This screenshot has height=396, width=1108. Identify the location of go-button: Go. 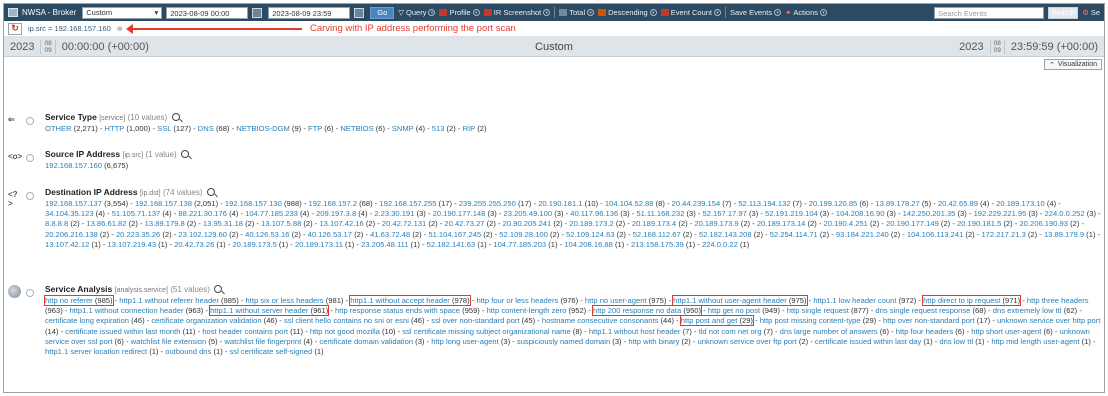
(382, 12).